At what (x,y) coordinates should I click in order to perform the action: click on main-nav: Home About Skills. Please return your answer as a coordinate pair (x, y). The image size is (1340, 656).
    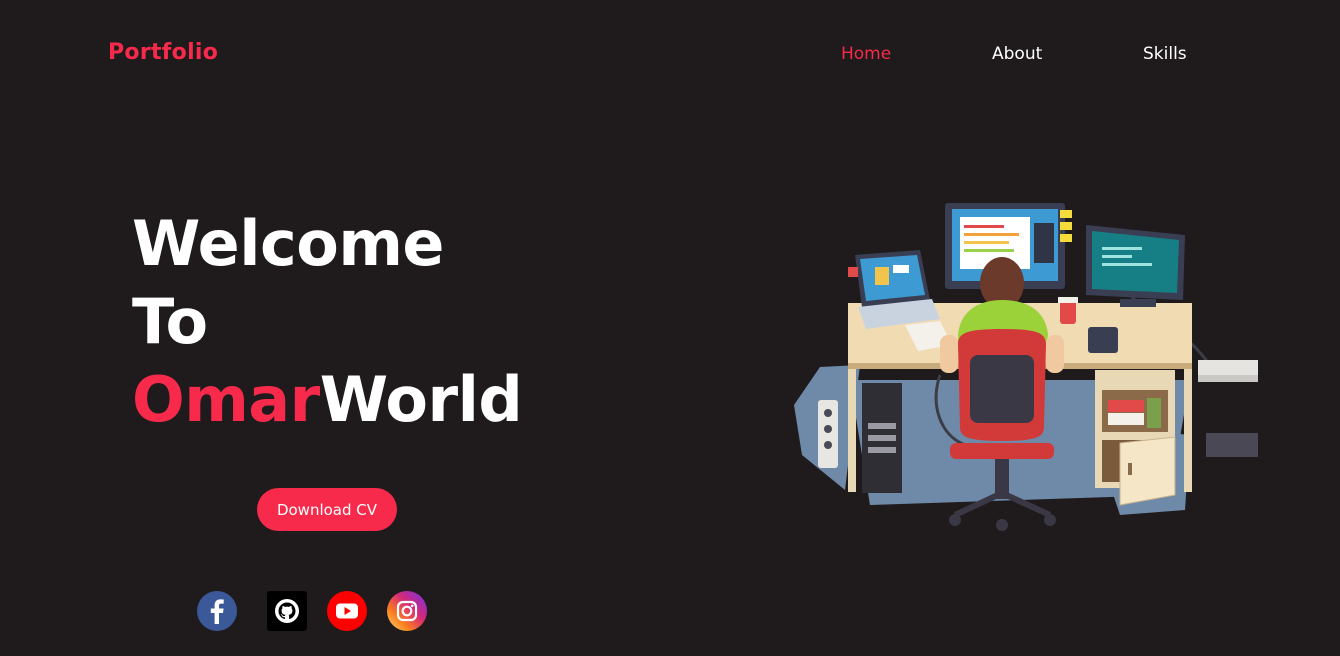
    Looking at the image, I should click on (670, 56).